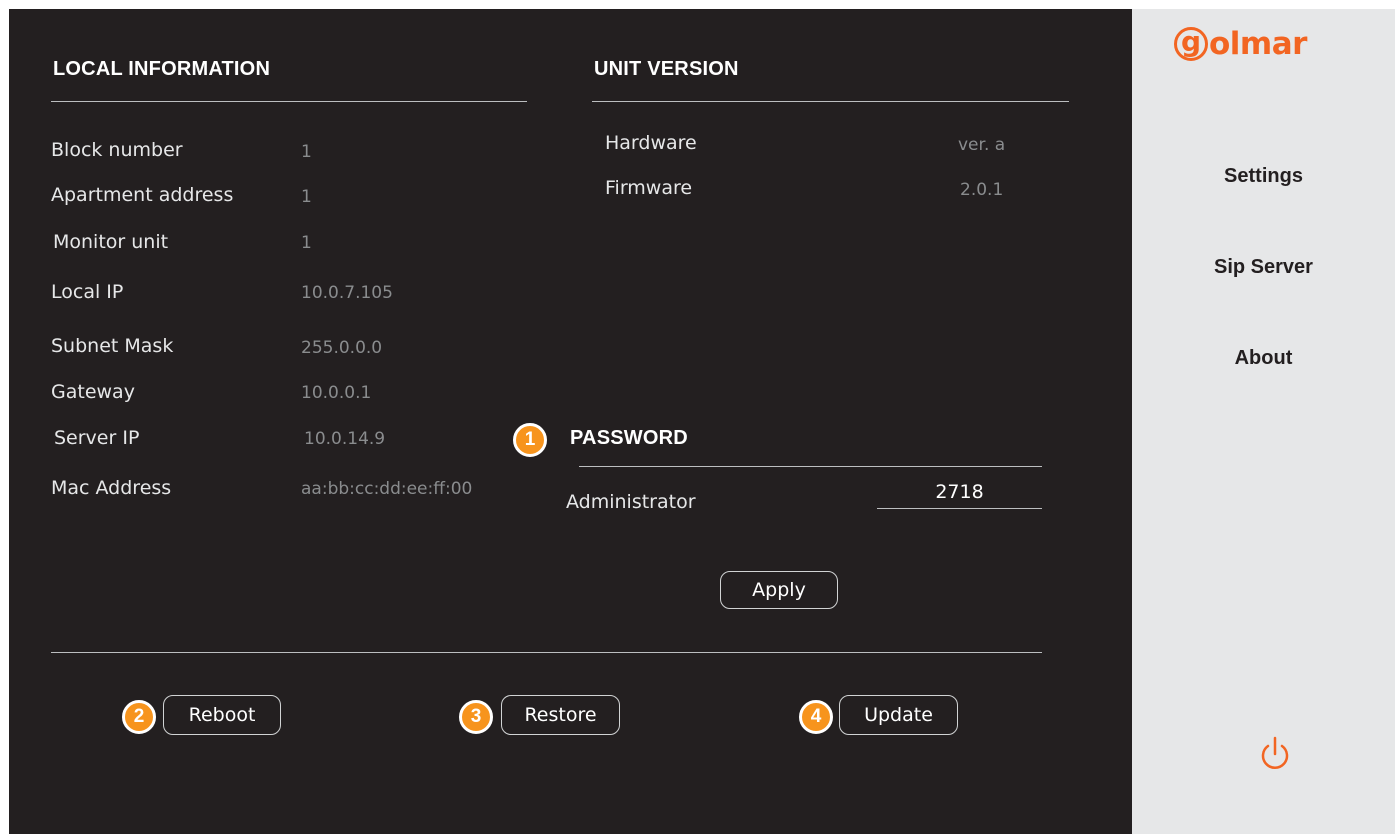  Describe the element at coordinates (336, 393) in the screenshot. I see `gateway-value: 10.0.0.1` at that location.